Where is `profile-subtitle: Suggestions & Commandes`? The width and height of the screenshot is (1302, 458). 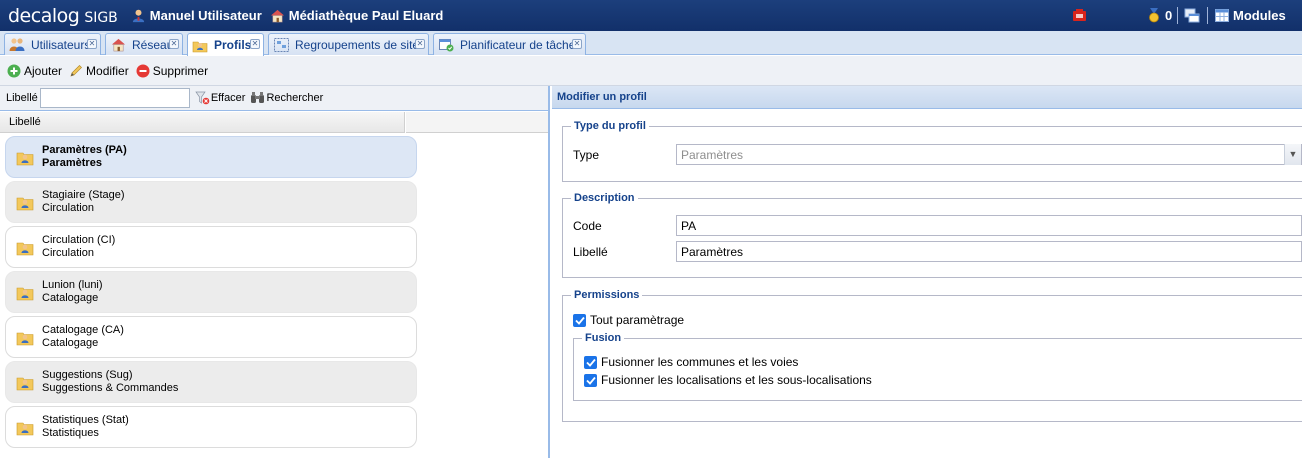 profile-subtitle: Suggestions & Commandes is located at coordinates (110, 388).